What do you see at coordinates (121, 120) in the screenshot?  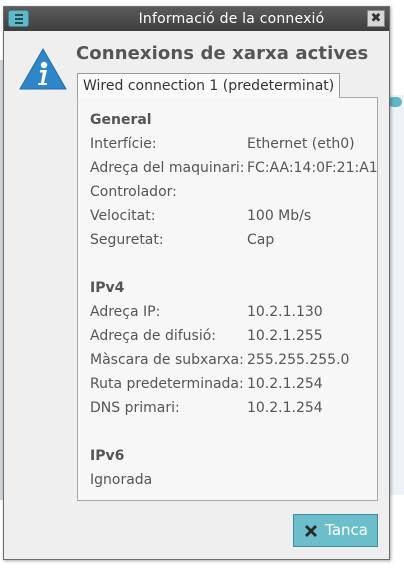 I see `section-general-title: General` at bounding box center [121, 120].